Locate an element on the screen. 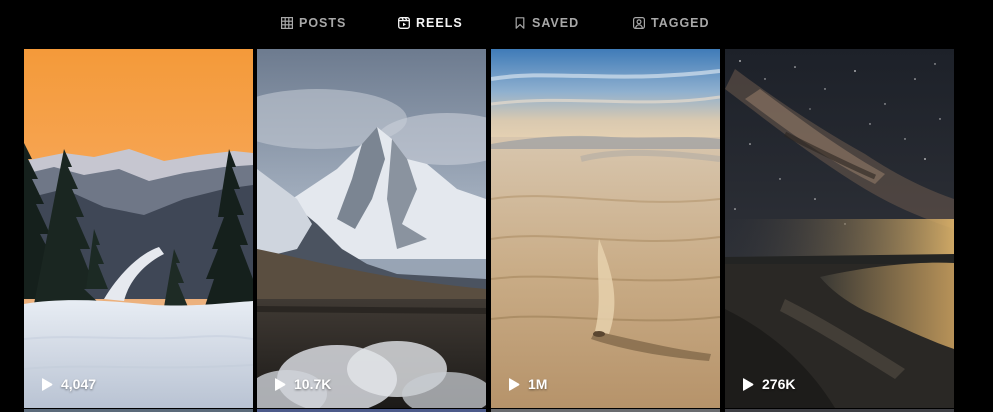 The height and width of the screenshot is (412, 993). view-count-label: 1M is located at coordinates (538, 384).